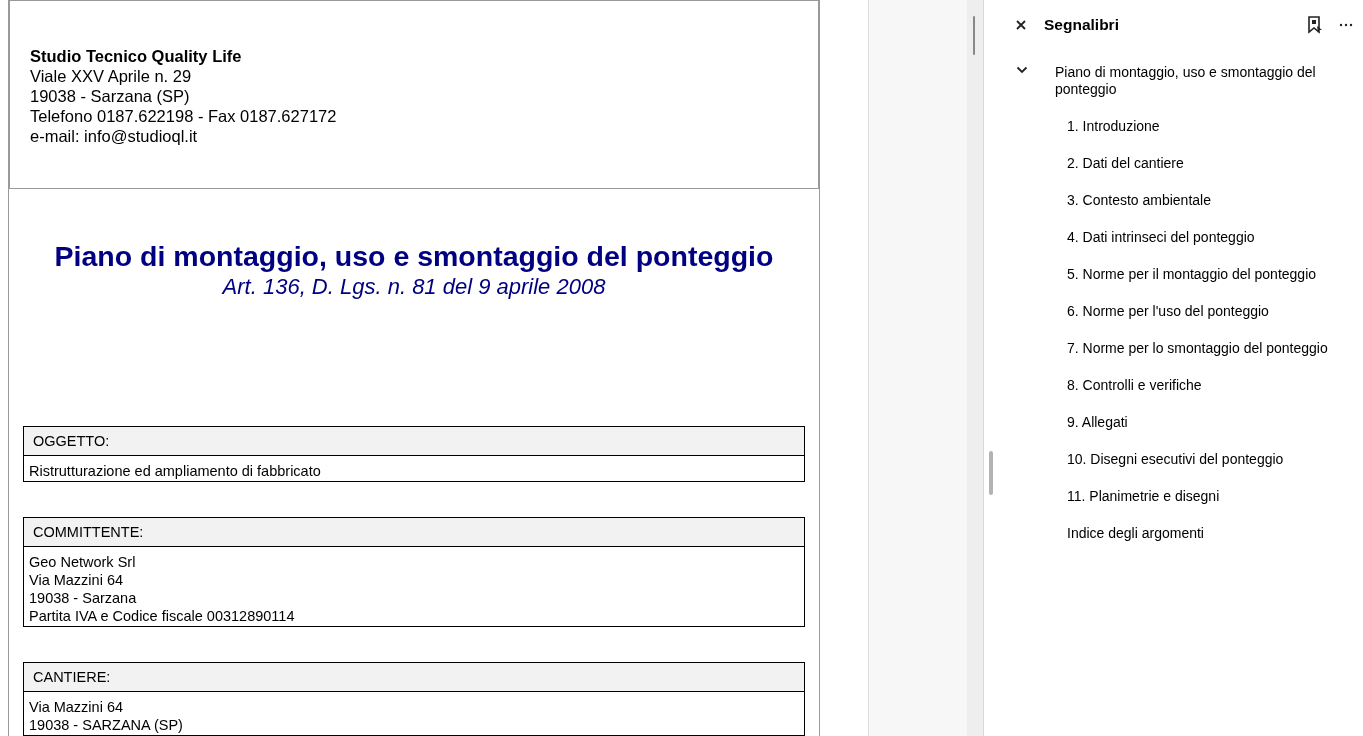 The height and width of the screenshot is (736, 1363). I want to click on table-text: 19038 - Sarzana, so click(83, 598).